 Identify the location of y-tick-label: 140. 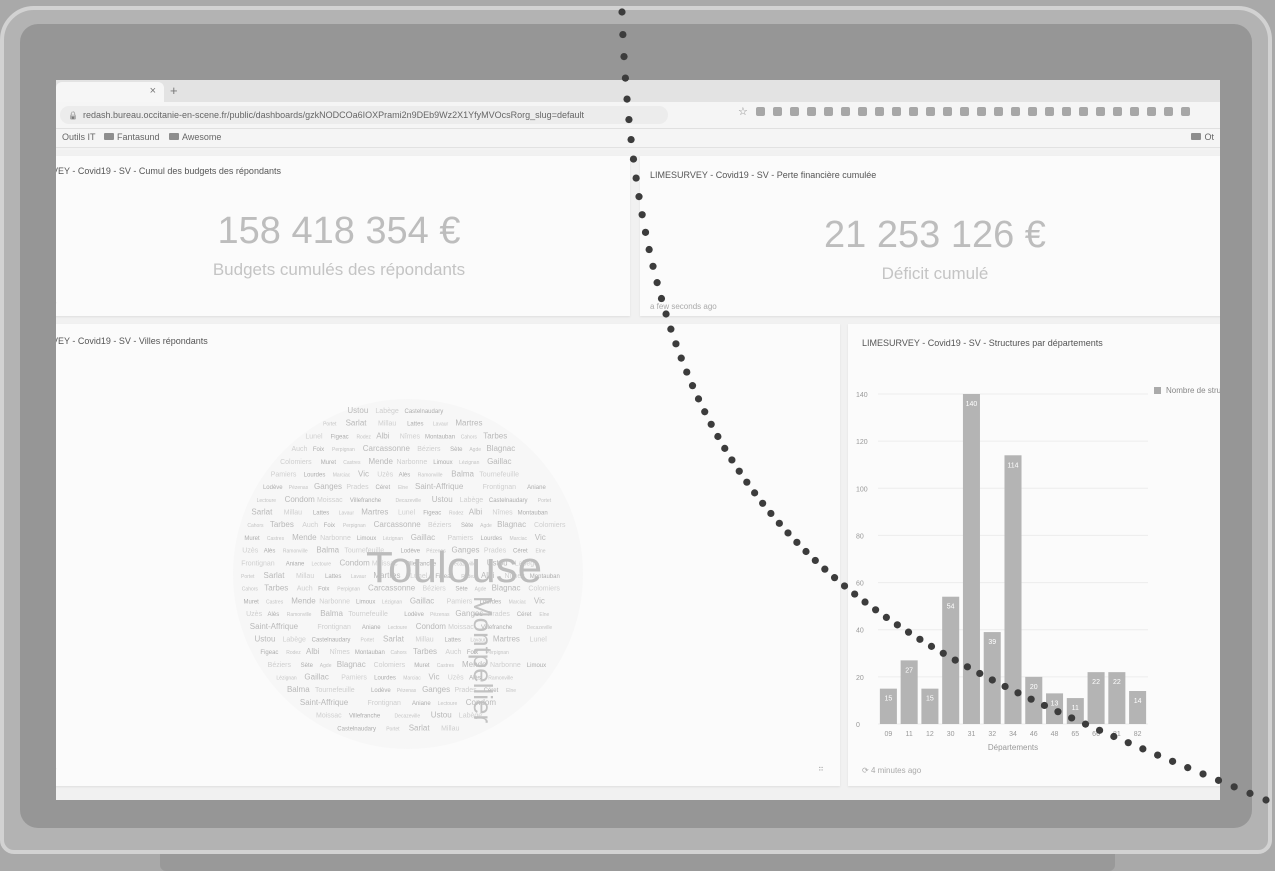
(862, 395).